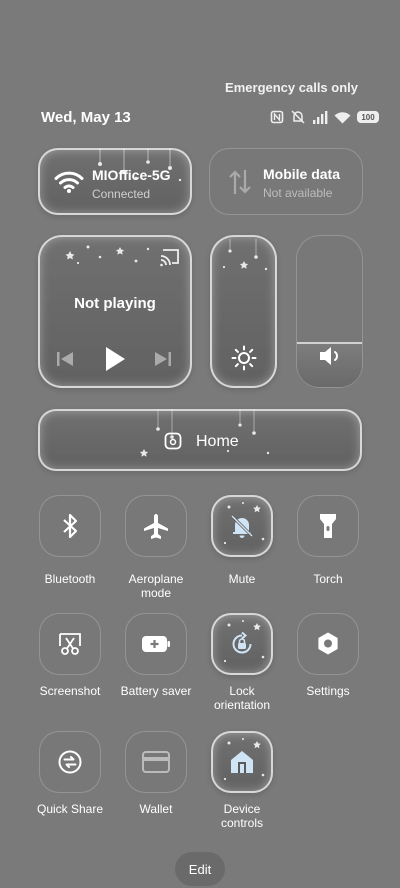 The width and height of the screenshot is (400, 888). What do you see at coordinates (242, 816) in the screenshot?
I see `device-controls-label: Device controls` at bounding box center [242, 816].